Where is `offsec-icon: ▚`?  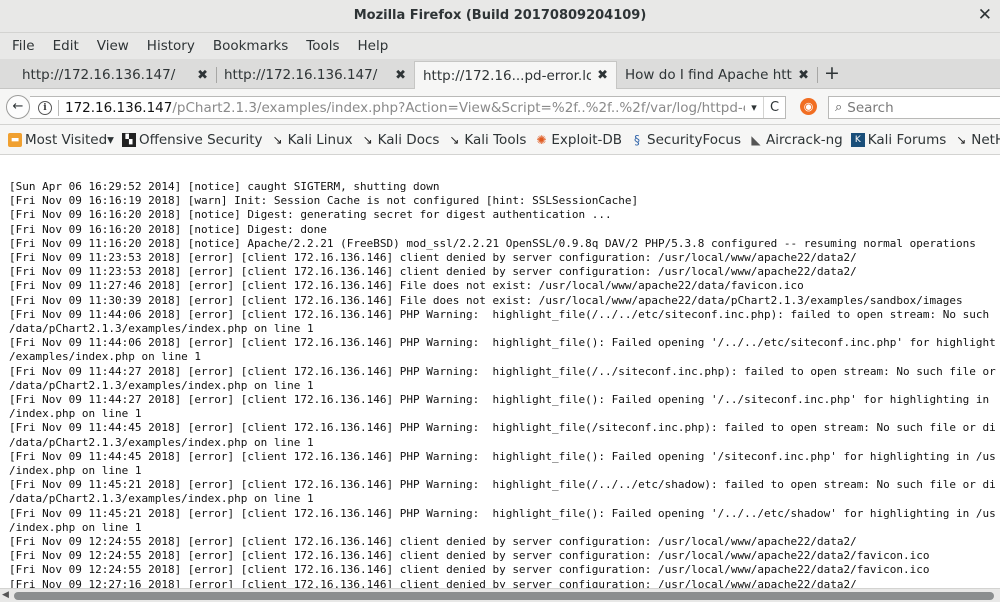
offsec-icon: ▚ is located at coordinates (128, 139).